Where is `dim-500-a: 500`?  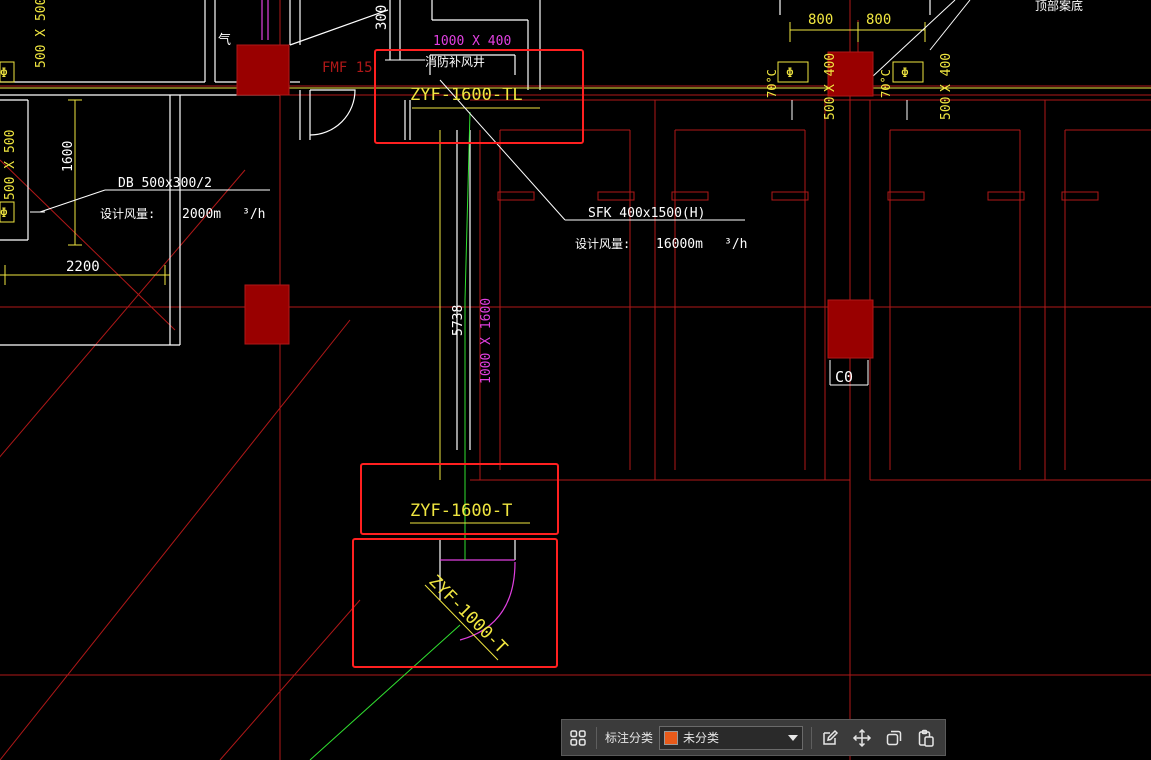 dim-500-a: 500 is located at coordinates (830, 108).